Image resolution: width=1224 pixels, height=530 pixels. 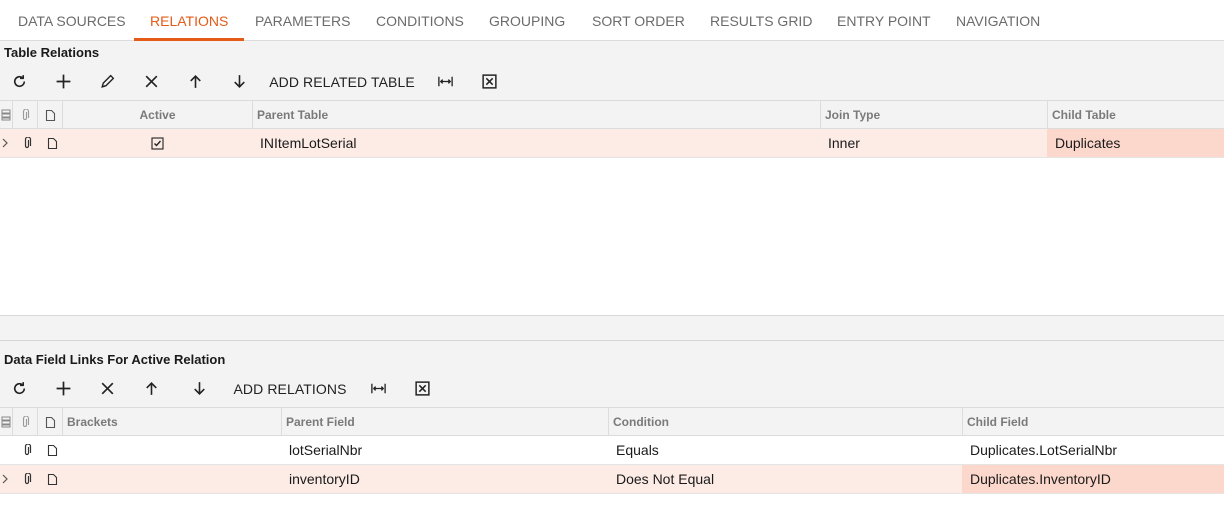 What do you see at coordinates (612, 340) in the screenshot?
I see `section-divider` at bounding box center [612, 340].